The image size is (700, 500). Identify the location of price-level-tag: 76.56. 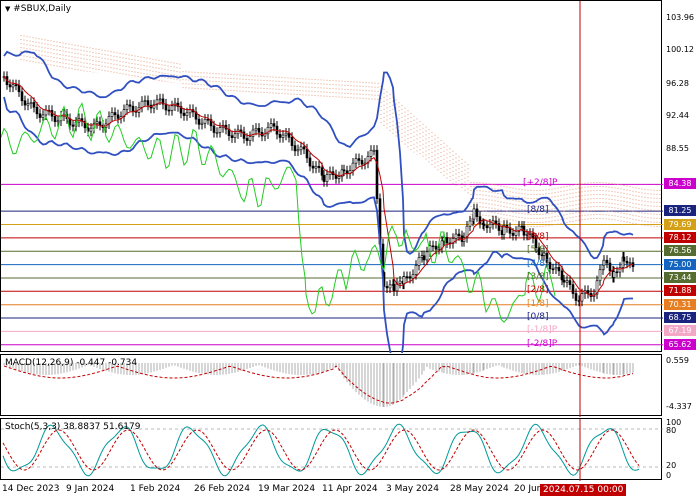
(680, 251).